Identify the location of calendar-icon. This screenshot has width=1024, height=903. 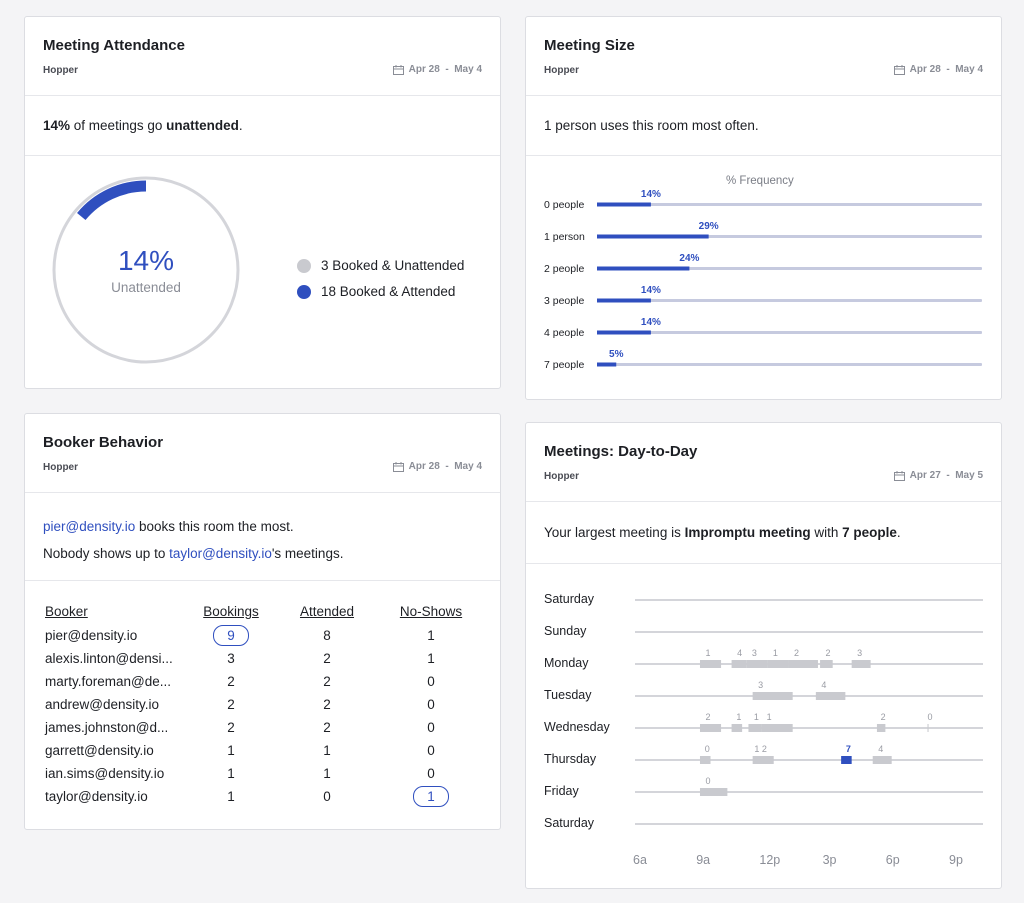
(398, 69).